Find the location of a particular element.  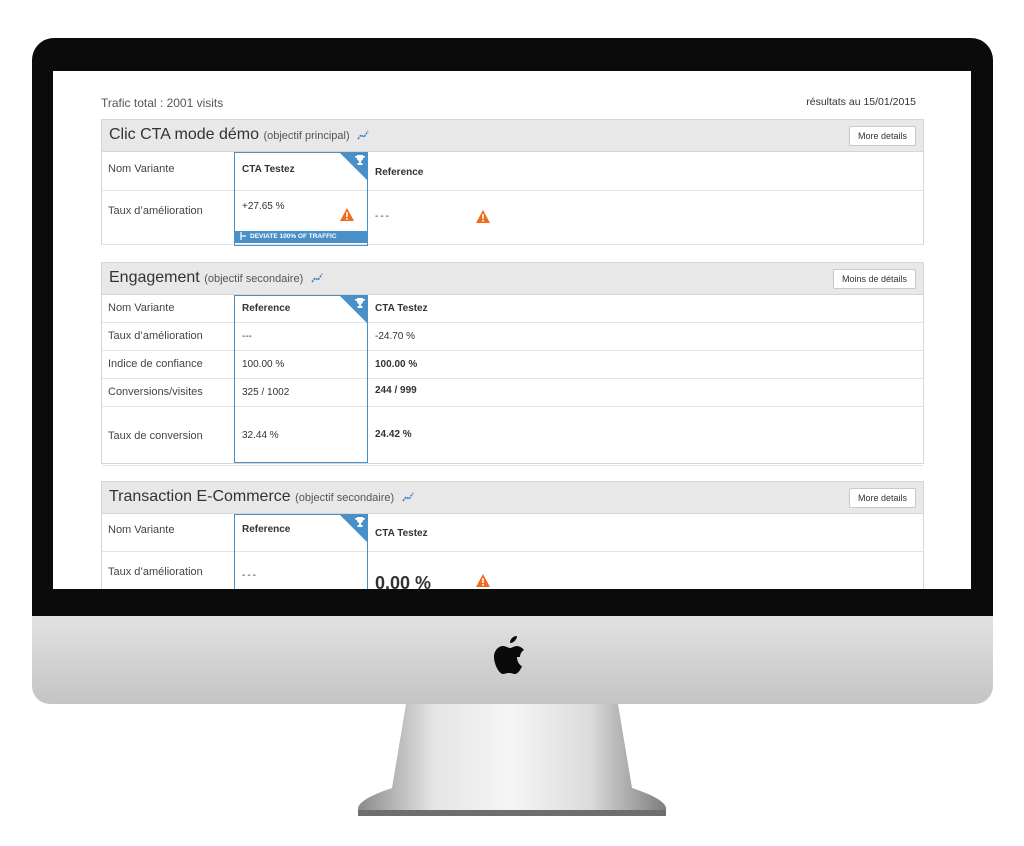

traffic-total: Trafic total : 2001 visits is located at coordinates (162, 103).